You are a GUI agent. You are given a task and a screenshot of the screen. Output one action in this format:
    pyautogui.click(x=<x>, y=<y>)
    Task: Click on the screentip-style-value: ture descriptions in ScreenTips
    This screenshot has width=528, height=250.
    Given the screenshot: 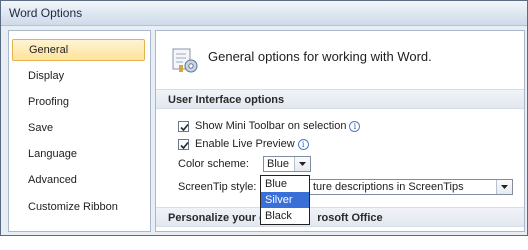 What is the action you would take?
    pyautogui.click(x=388, y=187)
    